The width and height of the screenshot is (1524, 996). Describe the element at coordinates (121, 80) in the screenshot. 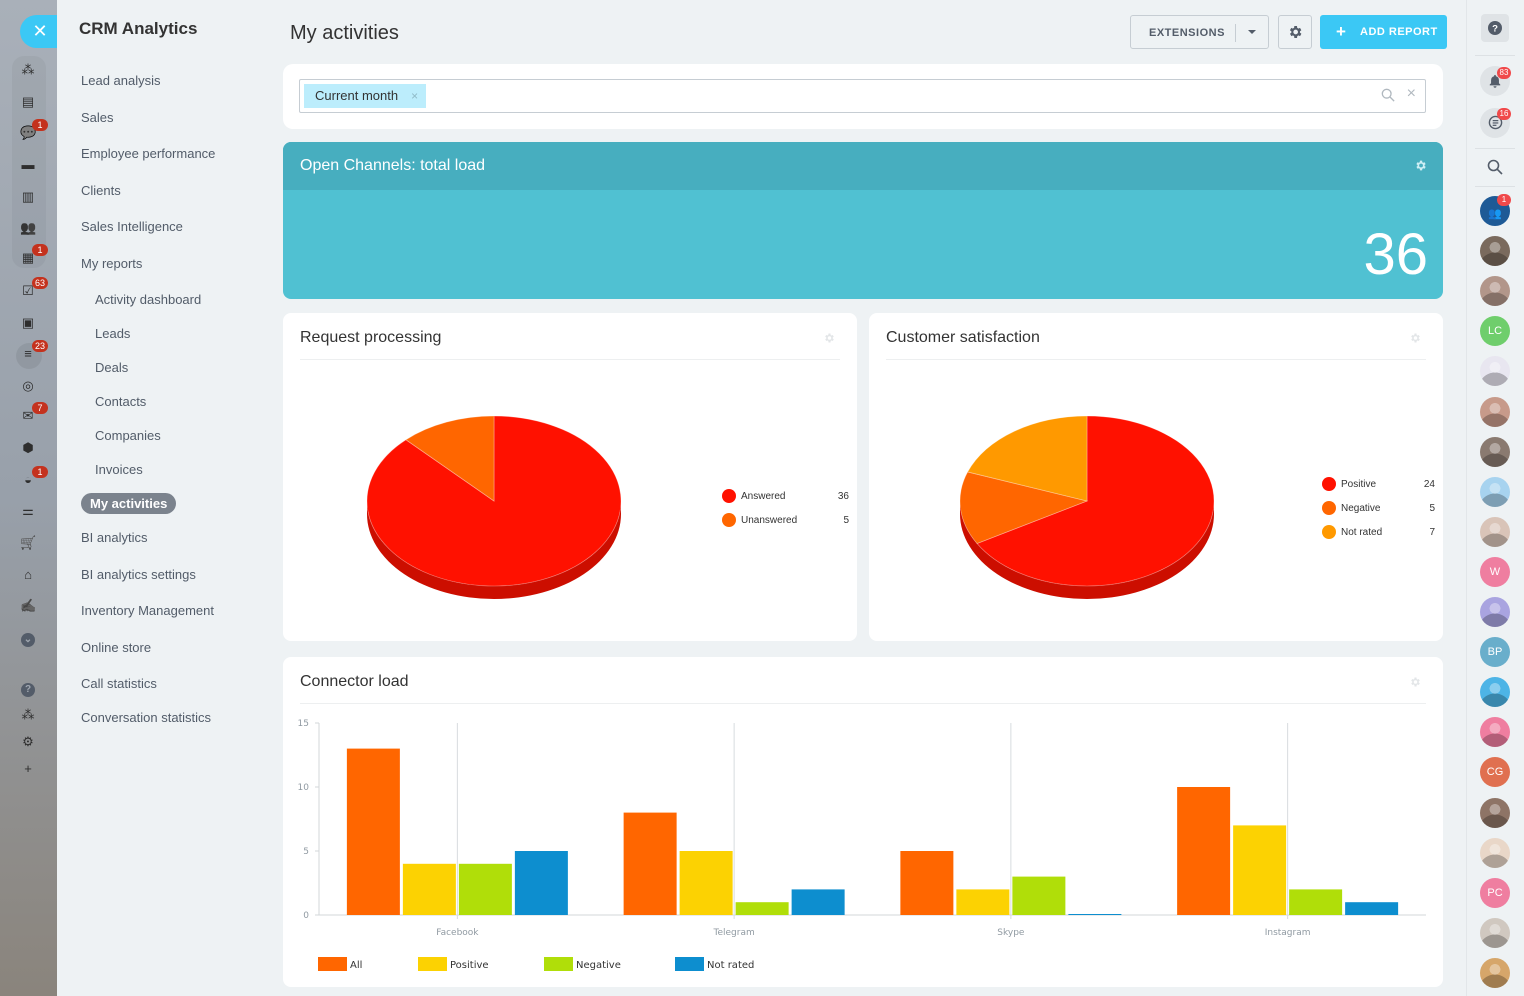

I see `menu-item-lead-analysis: Lead analysis` at that location.